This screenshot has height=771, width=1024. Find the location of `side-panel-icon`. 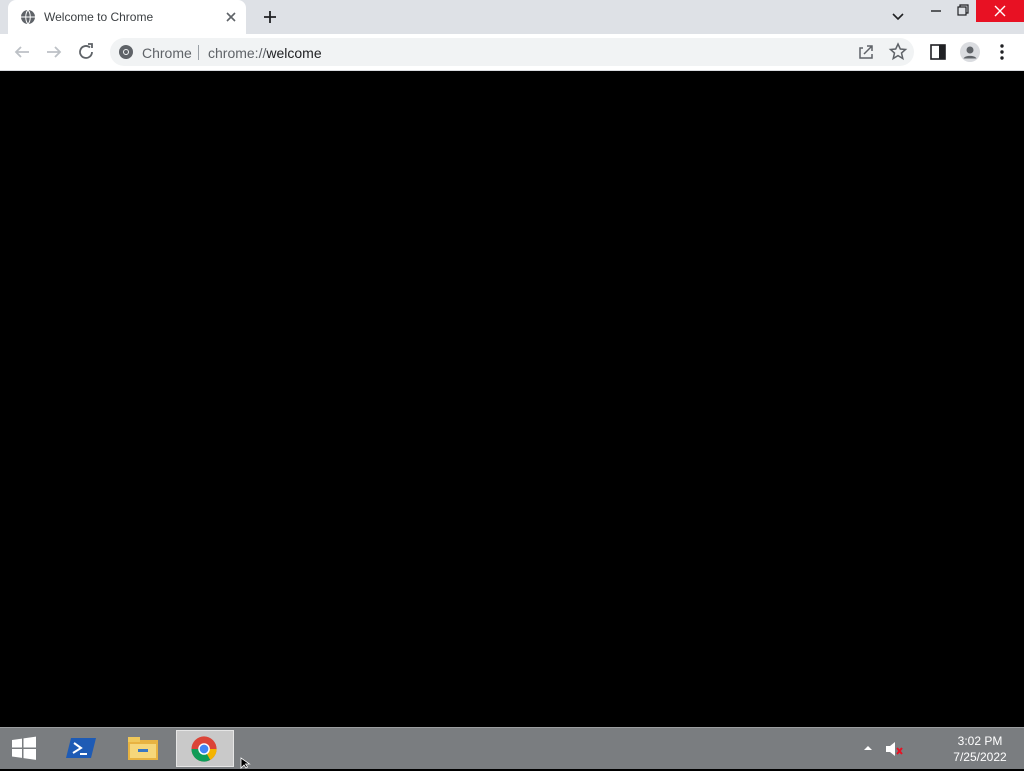

side-panel-icon is located at coordinates (938, 52).